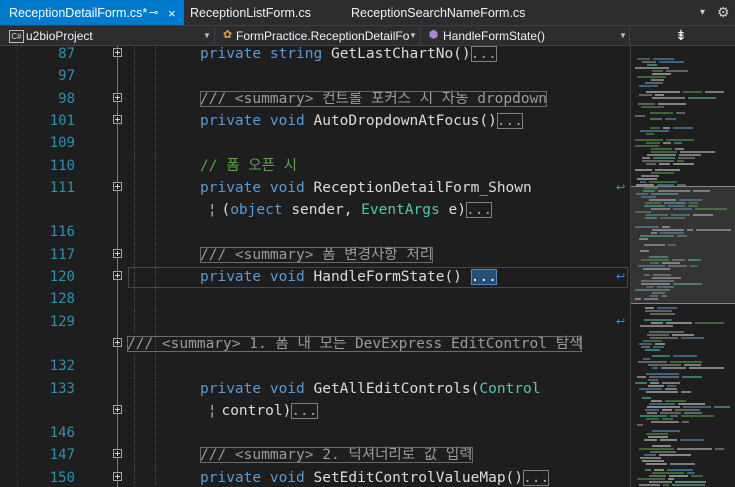 The image size is (735, 487). What do you see at coordinates (153, 13) in the screenshot?
I see `pin-icon: ⊸` at bounding box center [153, 13].